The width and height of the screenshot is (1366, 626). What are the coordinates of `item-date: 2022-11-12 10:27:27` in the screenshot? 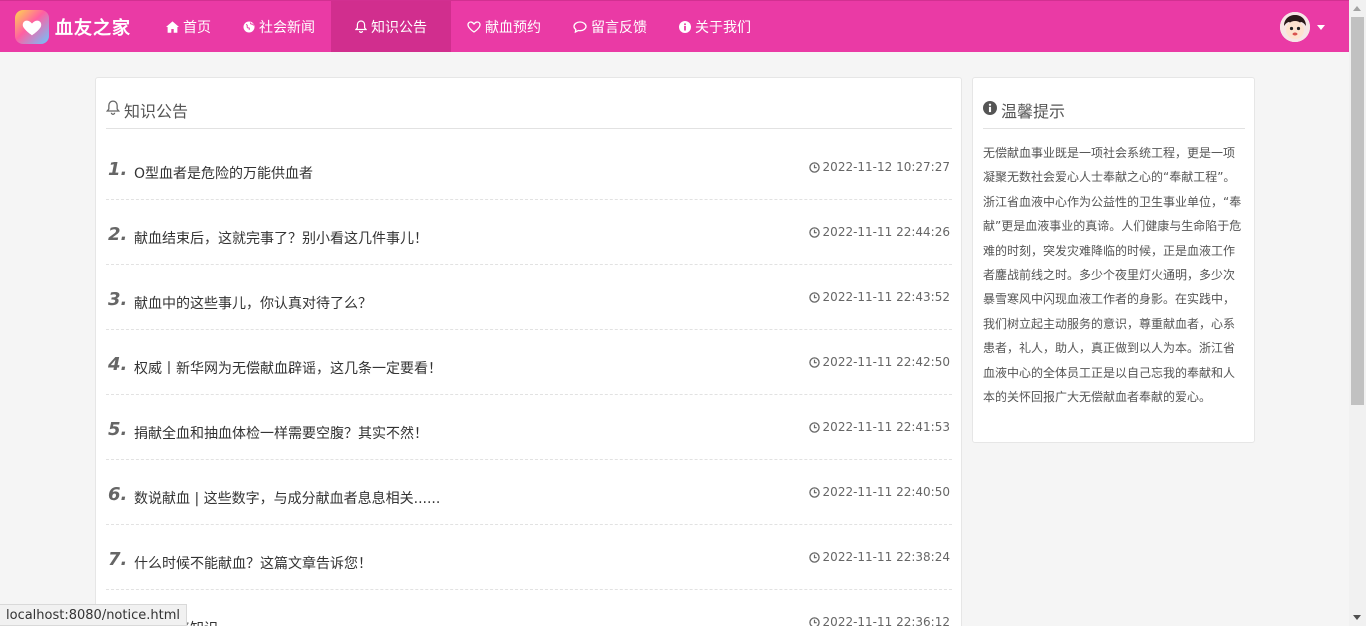 It's located at (879, 167).